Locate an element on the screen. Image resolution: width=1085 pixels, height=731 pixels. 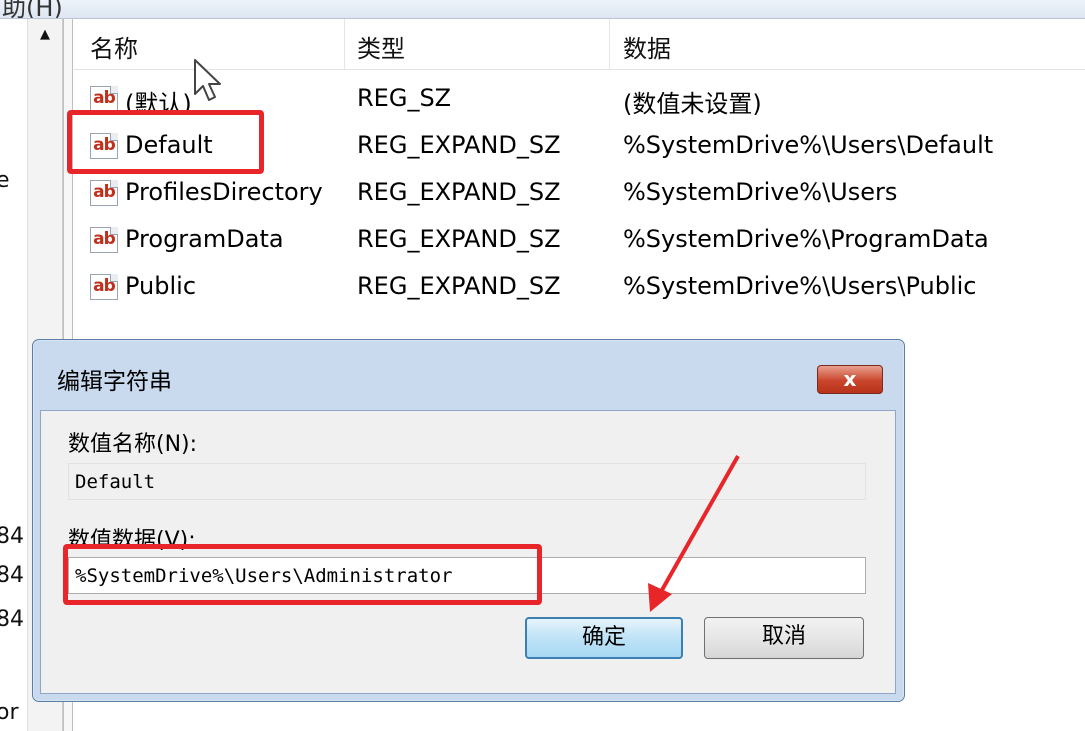
ok-button: 确定 is located at coordinates (604, 638).